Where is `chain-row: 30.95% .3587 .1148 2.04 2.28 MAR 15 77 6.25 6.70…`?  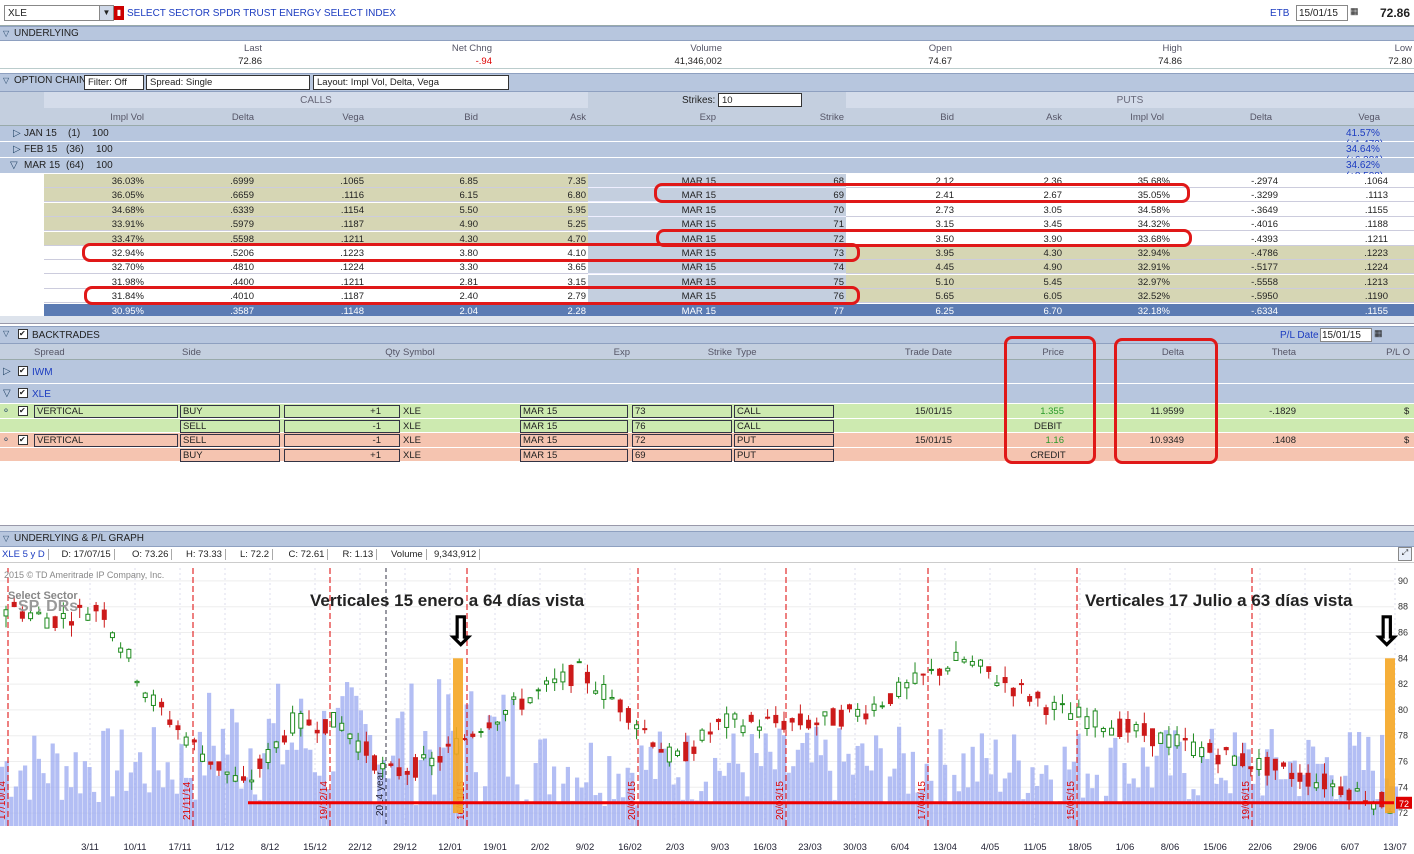 chain-row: 30.95% .3587 .1148 2.04 2.28 MAR 15 77 6.25 6.70… is located at coordinates (707, 309).